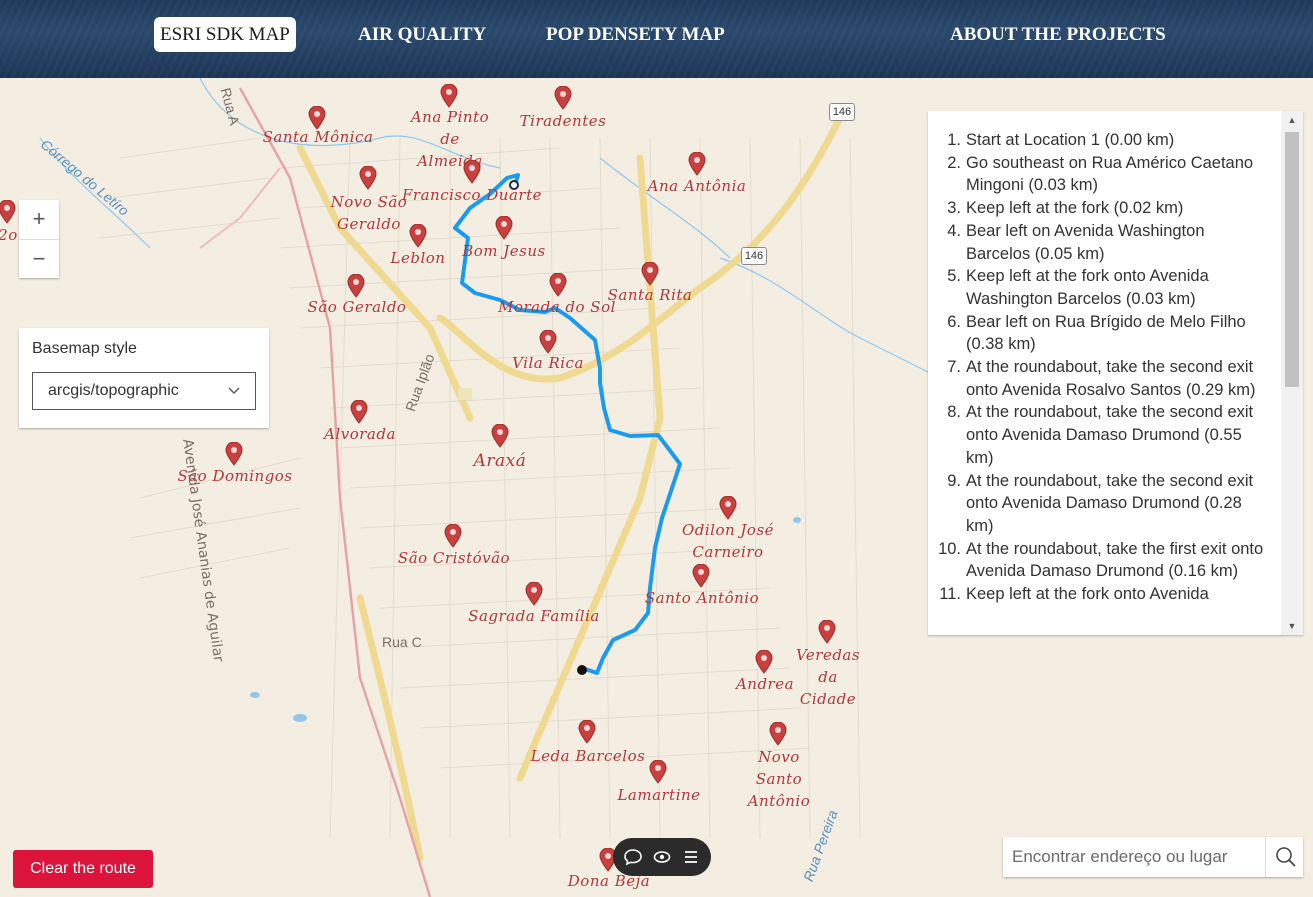 This screenshot has width=1313, height=897. Describe the element at coordinates (635, 34) in the screenshot. I see `nav-pop-density-map: POP DENSETY MAP` at that location.